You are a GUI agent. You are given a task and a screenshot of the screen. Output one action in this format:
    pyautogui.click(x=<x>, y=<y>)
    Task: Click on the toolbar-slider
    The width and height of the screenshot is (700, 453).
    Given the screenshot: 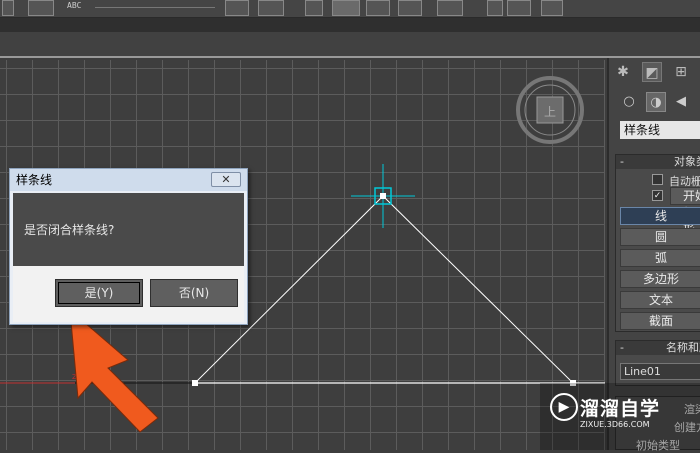 What is the action you would take?
    pyautogui.click(x=155, y=7)
    